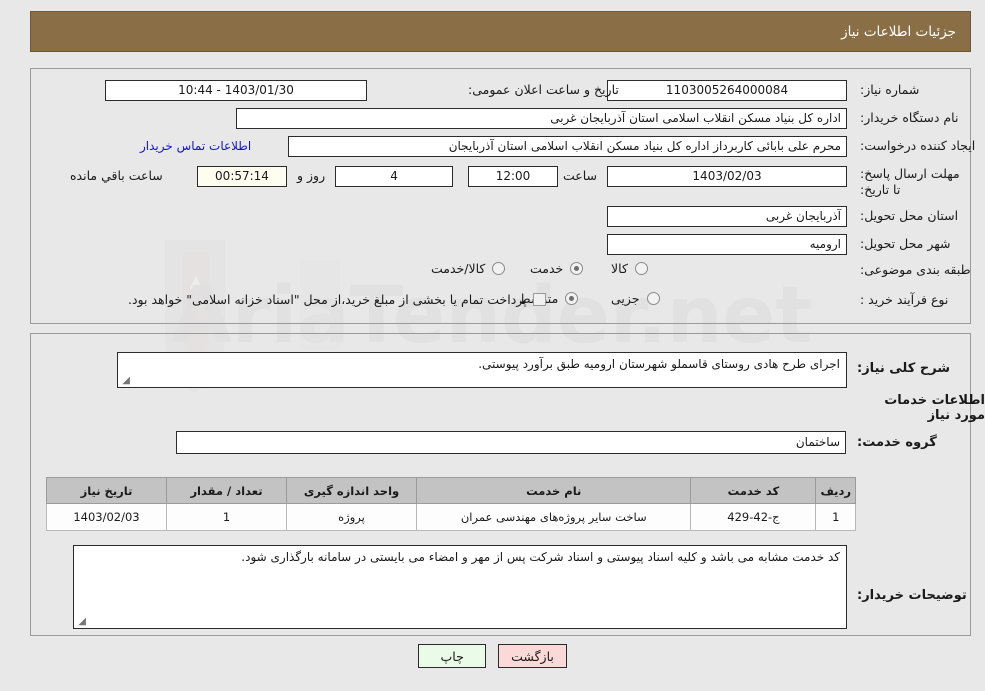  Describe the element at coordinates (511, 442) in the screenshot. I see `service-group-value: ساختمان` at that location.